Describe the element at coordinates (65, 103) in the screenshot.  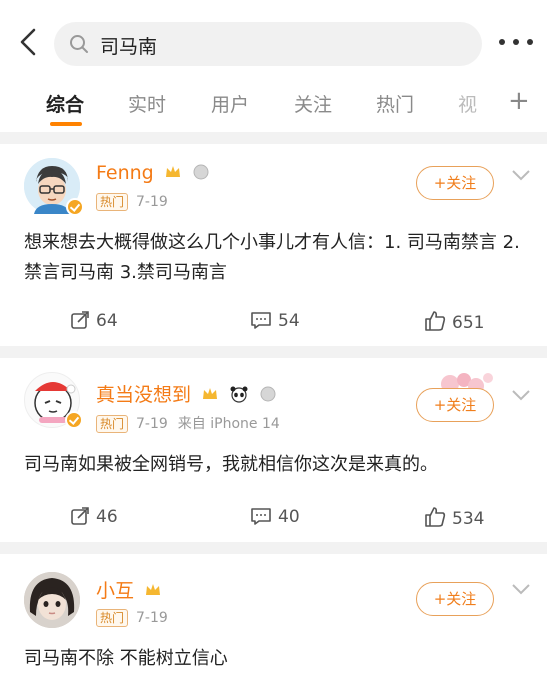
I see `tab-comprehensive: 综合` at that location.